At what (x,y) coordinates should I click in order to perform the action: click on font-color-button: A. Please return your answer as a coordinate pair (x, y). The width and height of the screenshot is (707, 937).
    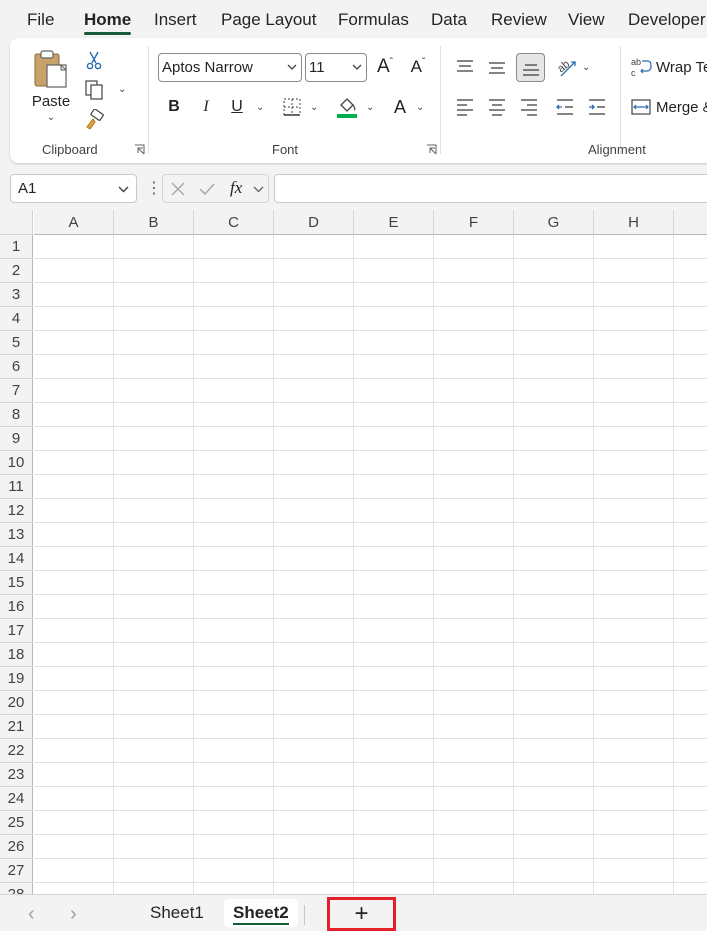
    Looking at the image, I should click on (400, 107).